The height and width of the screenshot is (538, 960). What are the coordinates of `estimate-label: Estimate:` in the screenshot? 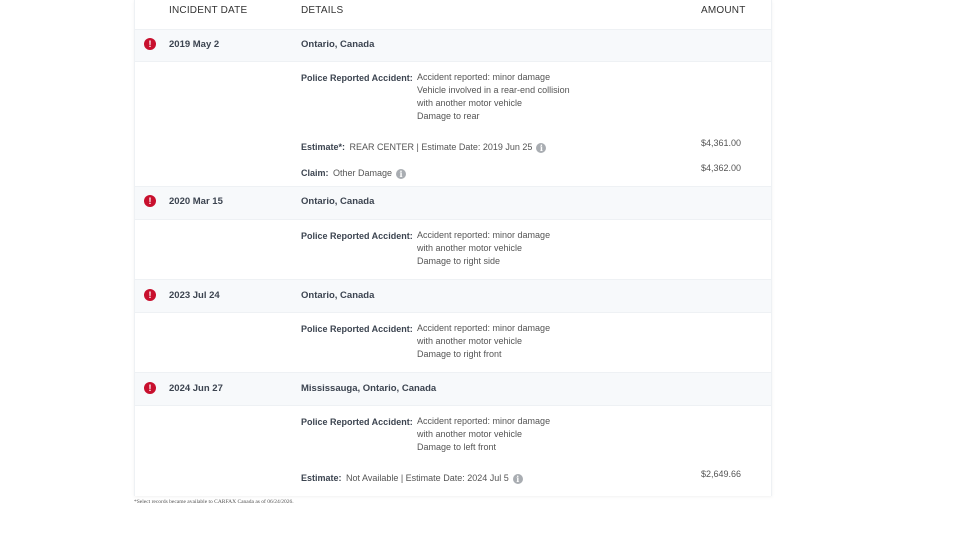 It's located at (321, 478).